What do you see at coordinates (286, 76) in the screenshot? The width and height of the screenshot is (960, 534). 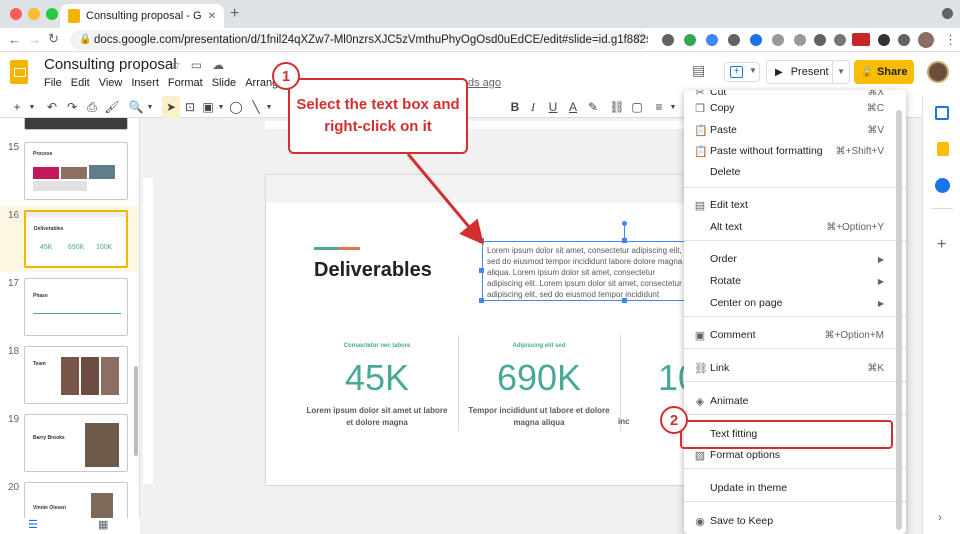 I see `step1-badge: 1` at bounding box center [286, 76].